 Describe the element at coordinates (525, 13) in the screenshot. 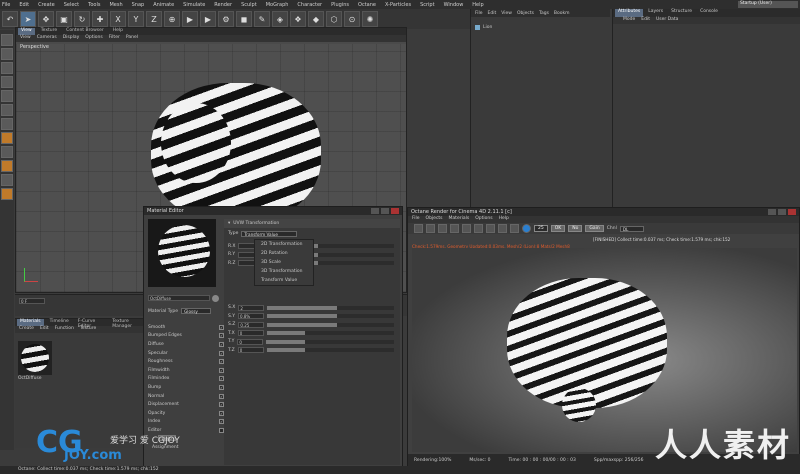

I see `om-objects: Objects` at that location.